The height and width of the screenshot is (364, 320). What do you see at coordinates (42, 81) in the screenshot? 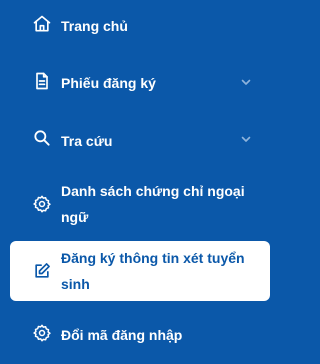
I see `document-icon` at bounding box center [42, 81].